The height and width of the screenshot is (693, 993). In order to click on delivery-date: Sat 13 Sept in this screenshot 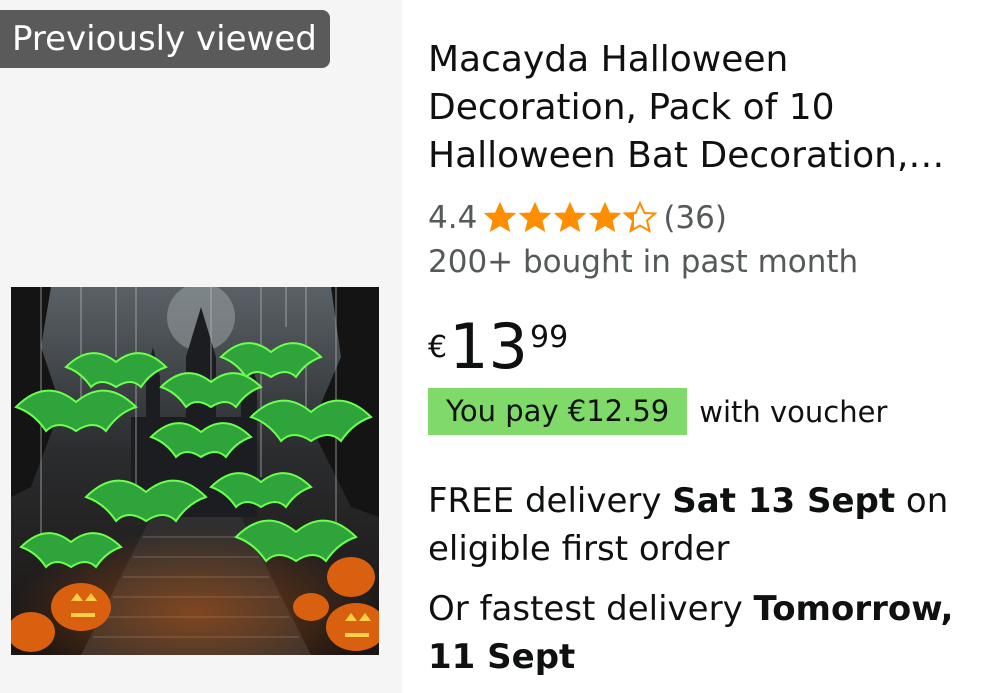, I will do `click(784, 501)`.